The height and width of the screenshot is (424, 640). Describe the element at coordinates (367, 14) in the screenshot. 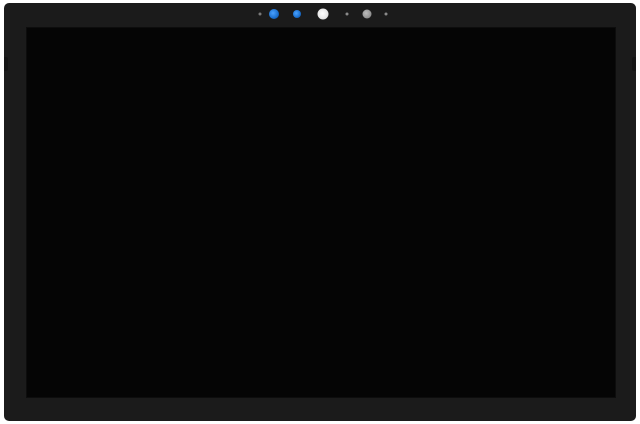

I see `ambient-light-sensor-icon` at that location.